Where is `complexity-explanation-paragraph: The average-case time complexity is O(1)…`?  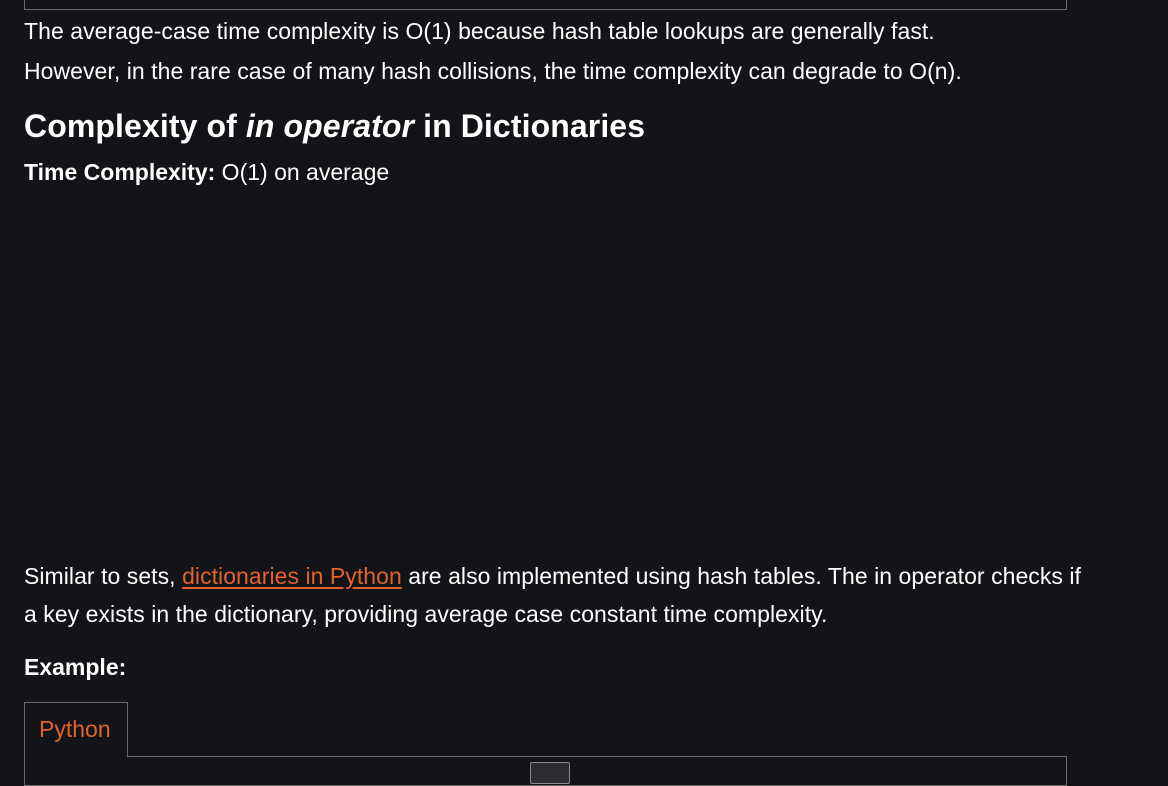 complexity-explanation-paragraph: The average-case time complexity is O(1)… is located at coordinates (554, 51).